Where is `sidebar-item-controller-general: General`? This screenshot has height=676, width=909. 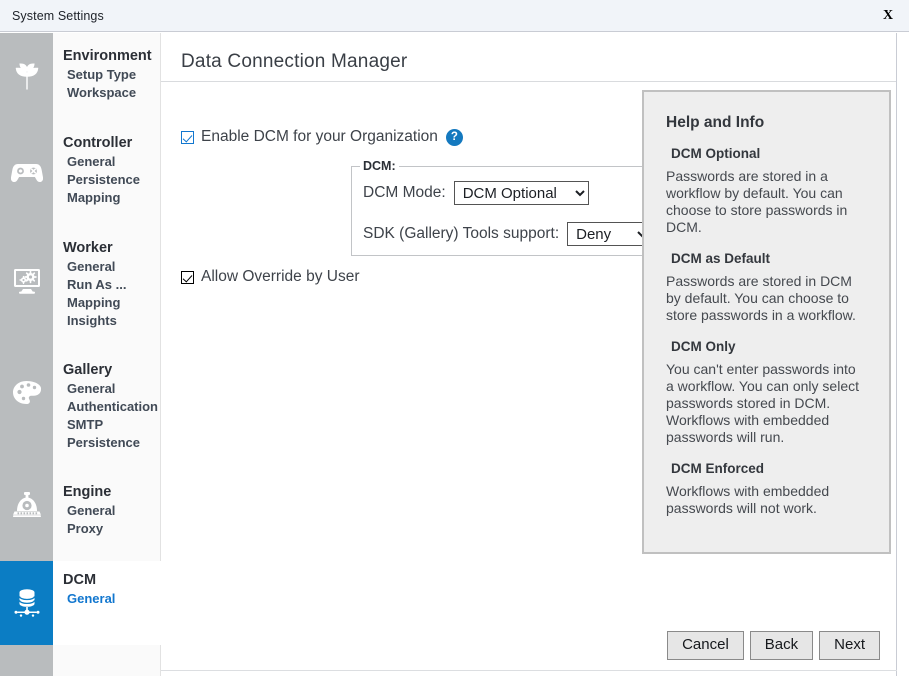
sidebar-item-controller-general: General is located at coordinates (107, 162).